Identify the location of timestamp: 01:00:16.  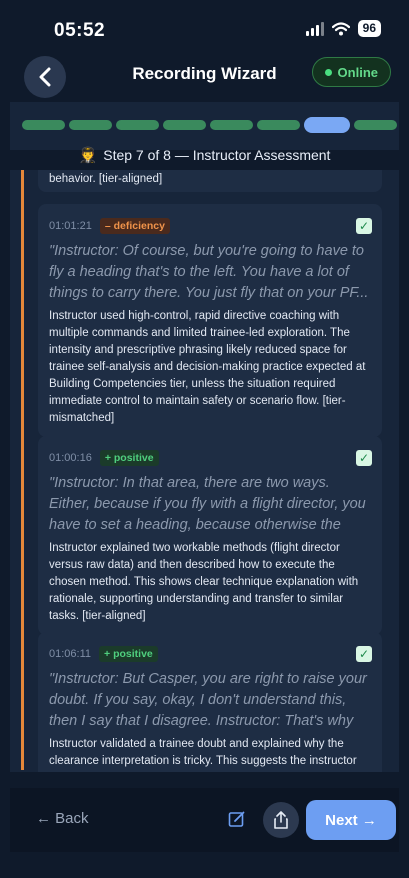
(70, 458).